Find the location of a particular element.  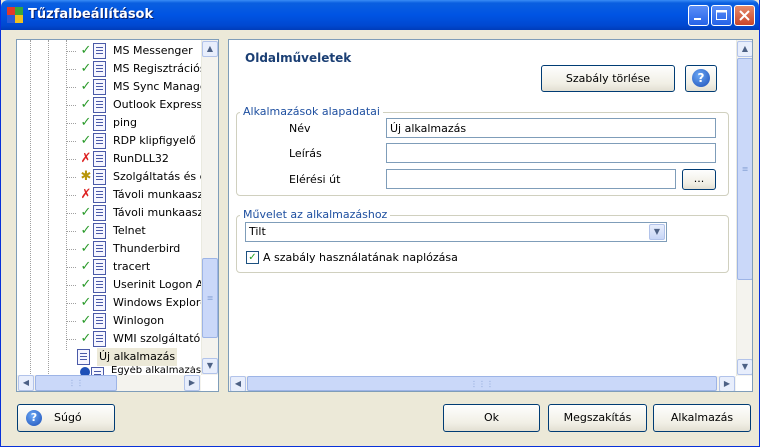

help-footer-button: ? Súgó is located at coordinates (66, 418).